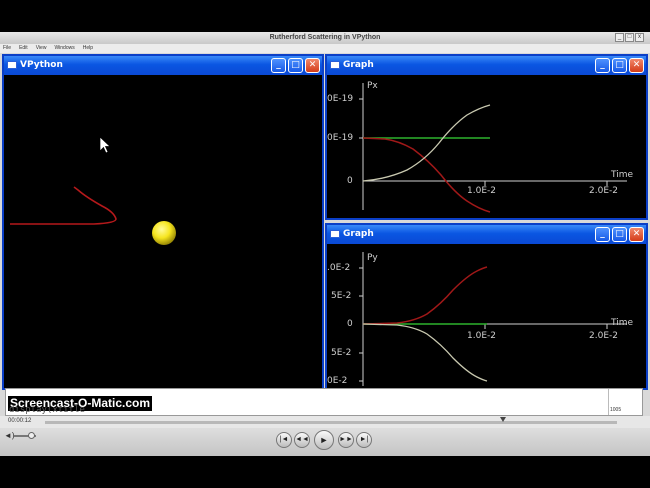 This screenshot has height=488, width=650. Describe the element at coordinates (9, 435) in the screenshot. I see `volume-icon: ◄)` at that location.